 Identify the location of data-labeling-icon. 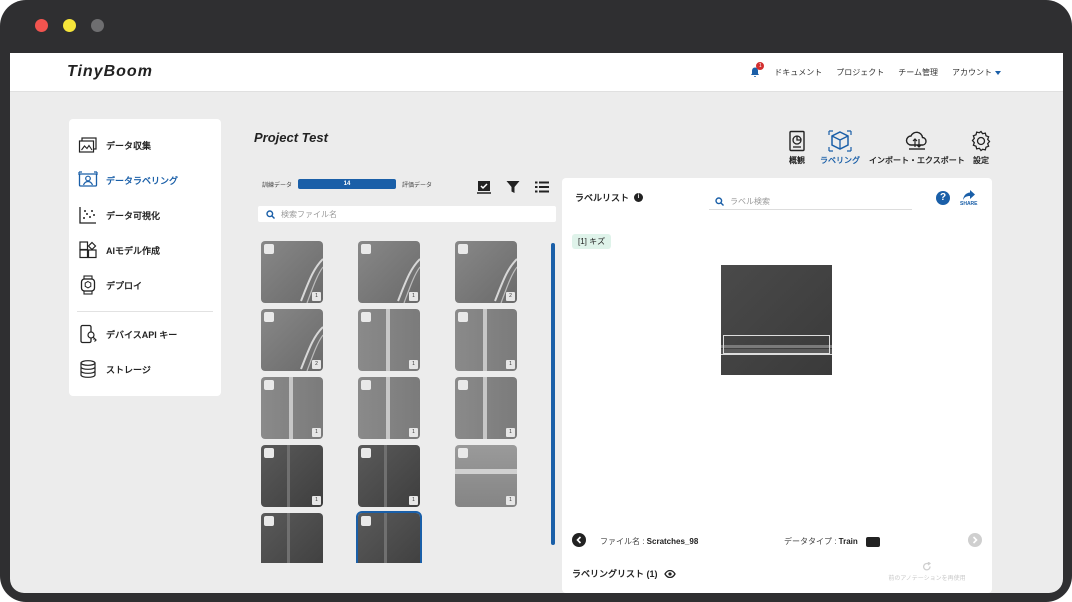
(88, 179).